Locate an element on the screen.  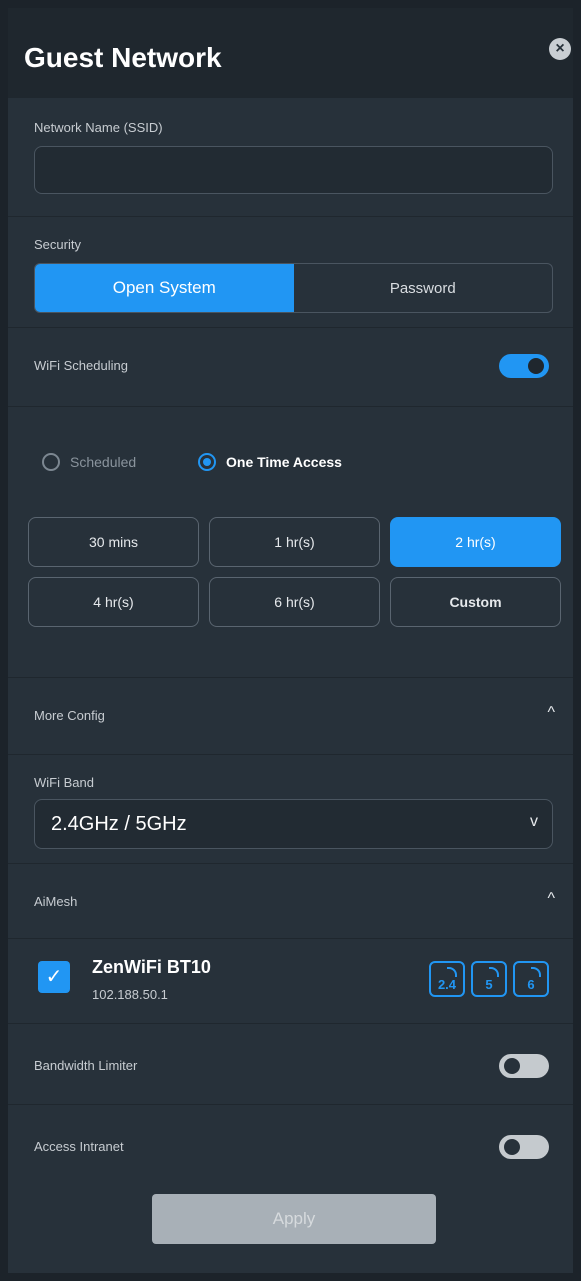
device-band-icons: 2.4 5 6 is located at coordinates (489, 979).